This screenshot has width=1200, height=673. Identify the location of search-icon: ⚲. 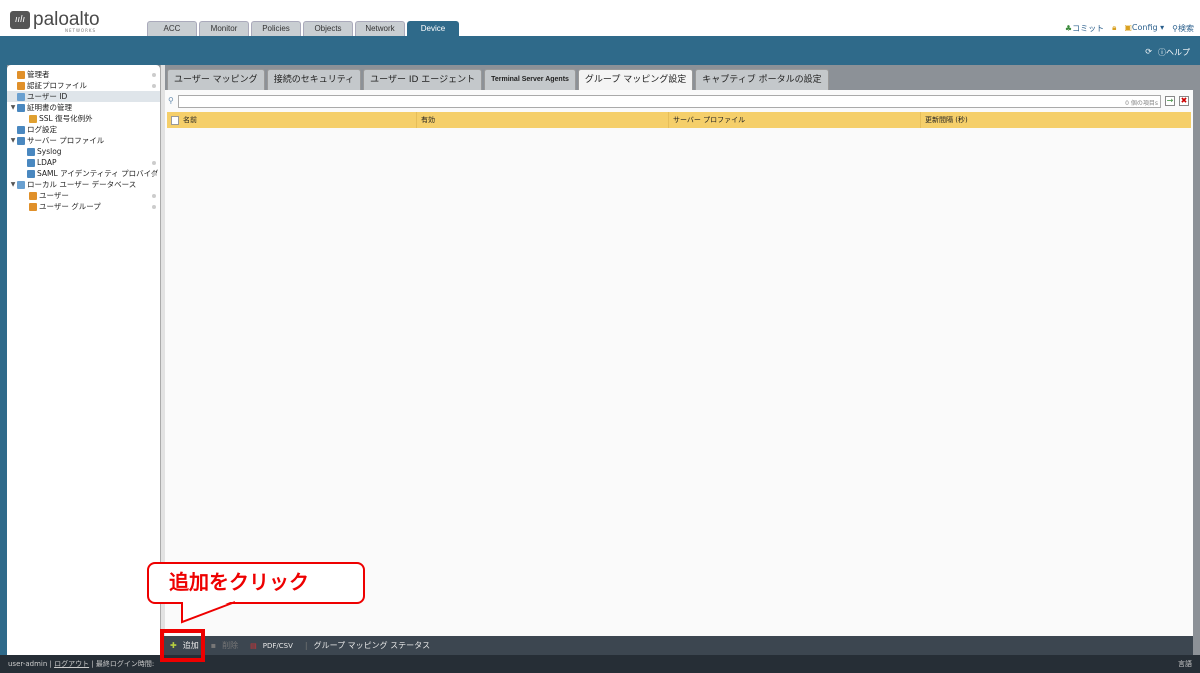
(171, 100).